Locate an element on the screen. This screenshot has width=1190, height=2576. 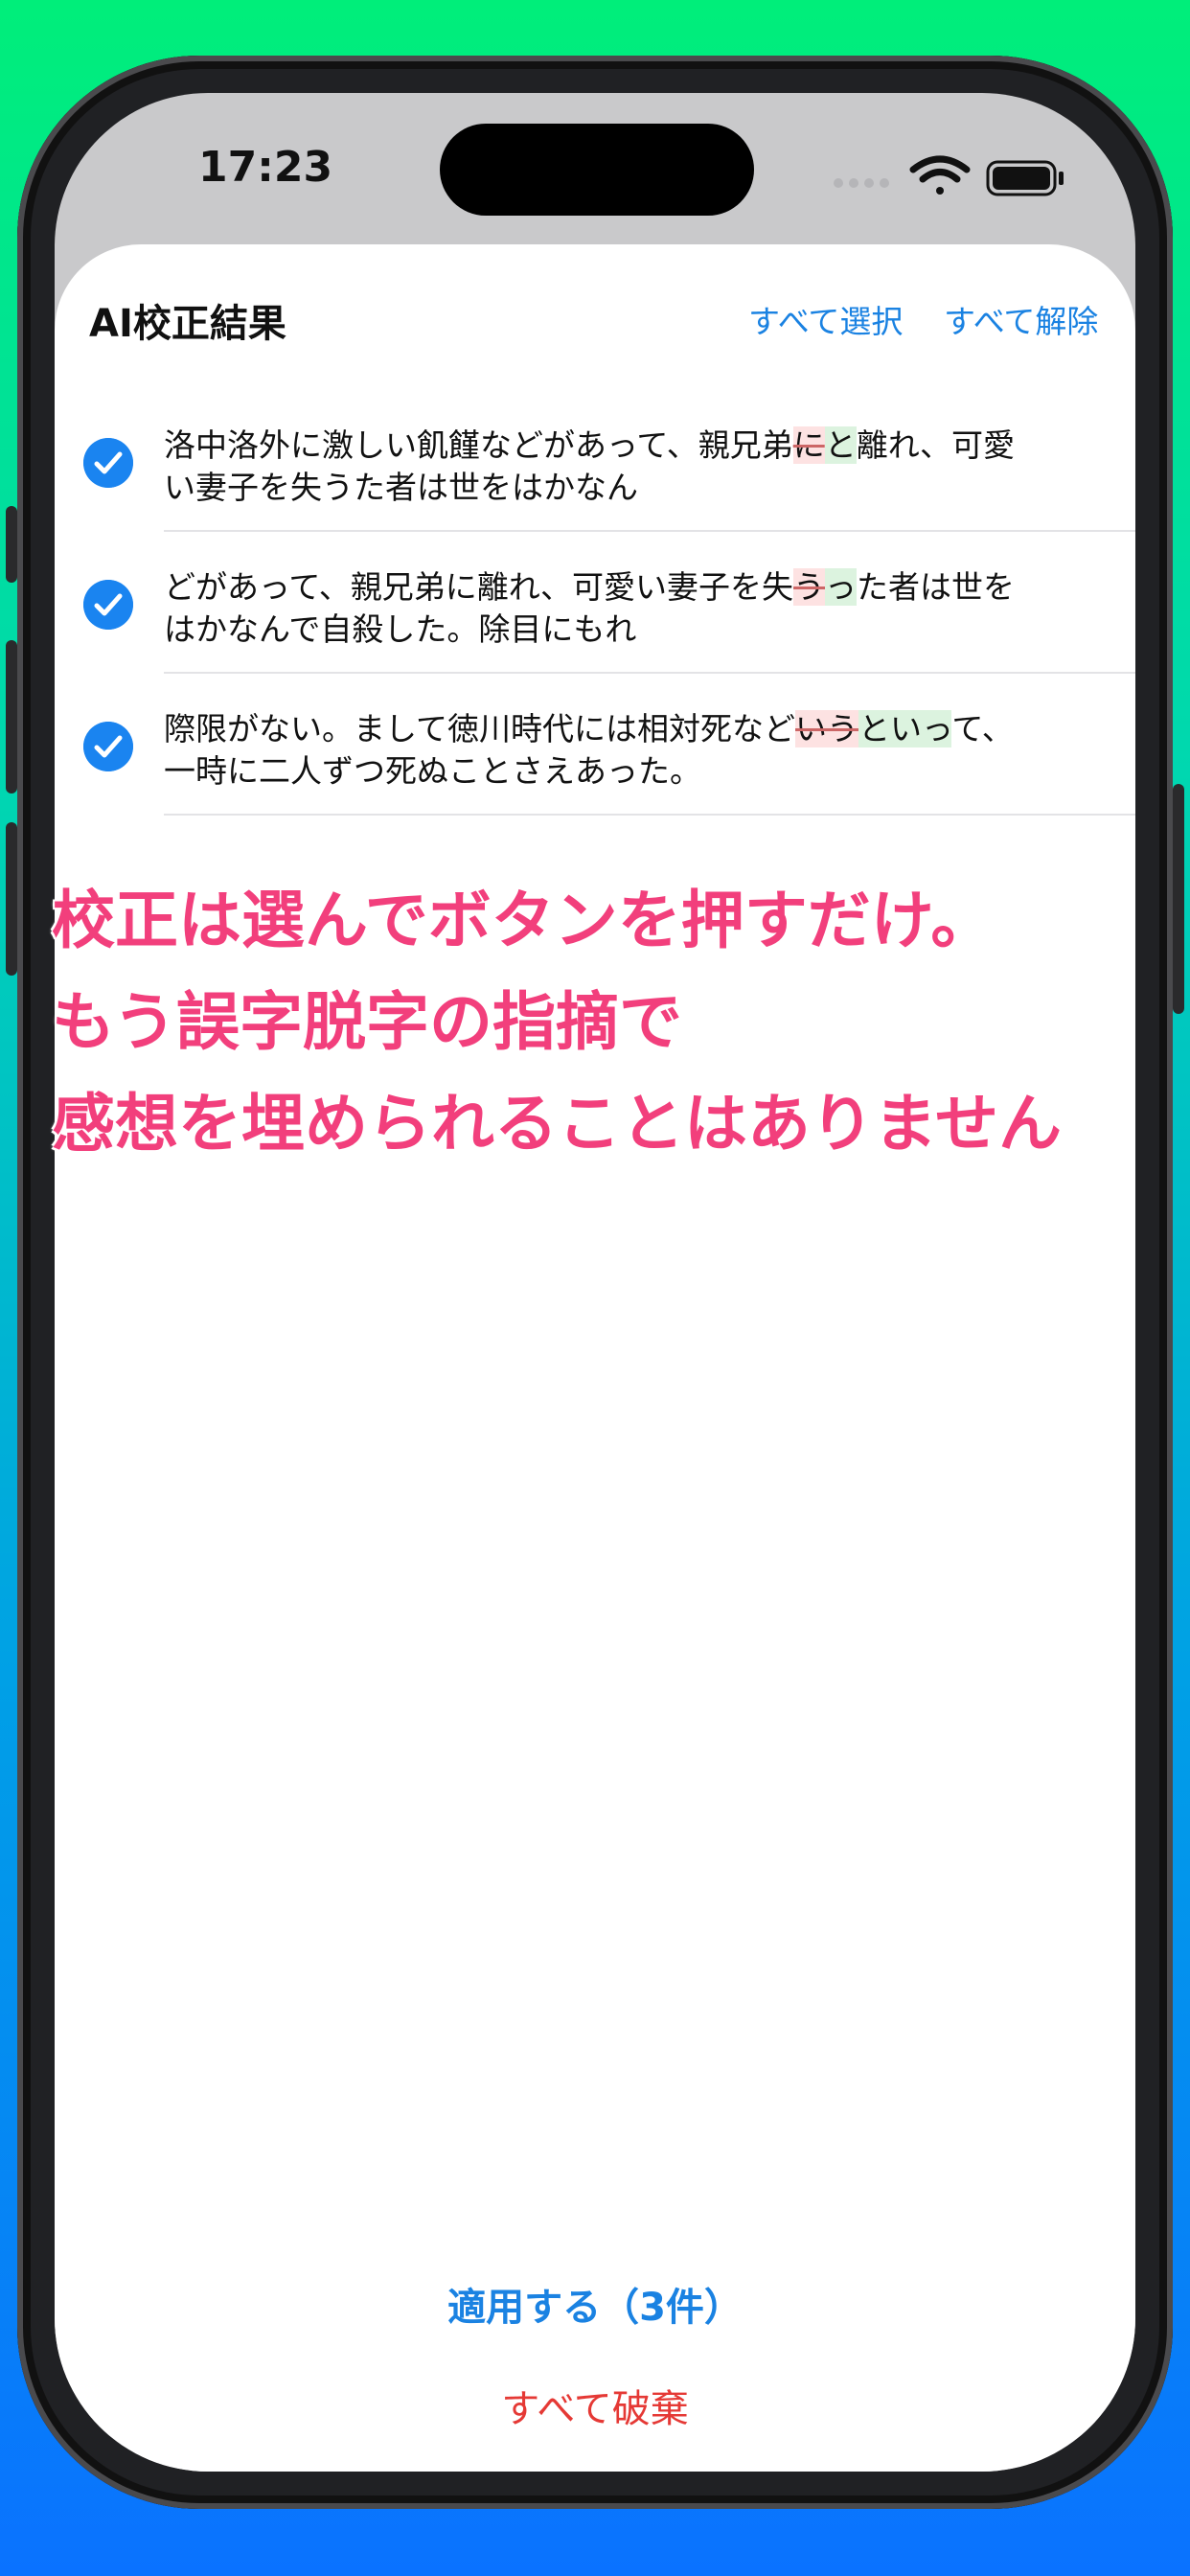
text-unchanged: はかなんで自殺した。除目にもれ is located at coordinates (401, 629).